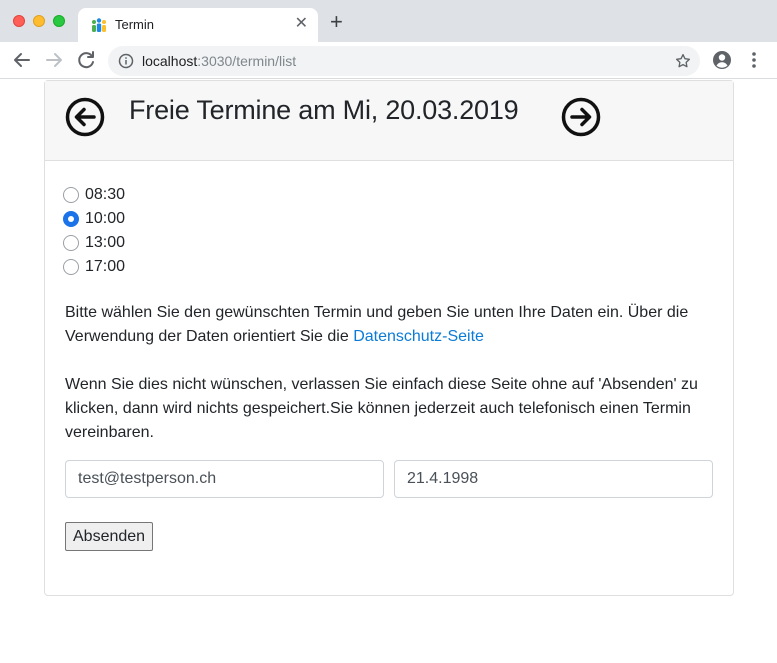 This screenshot has width=777, height=663. Describe the element at coordinates (105, 218) in the screenshot. I see `time-slot-label: 10:00` at that location.